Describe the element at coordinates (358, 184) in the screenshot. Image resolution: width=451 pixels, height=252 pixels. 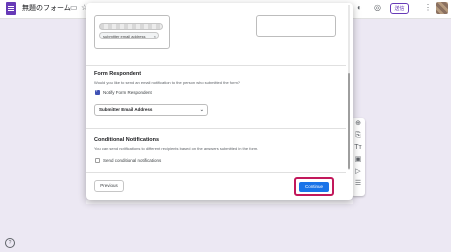
I see `section-icon: ☰` at that location.